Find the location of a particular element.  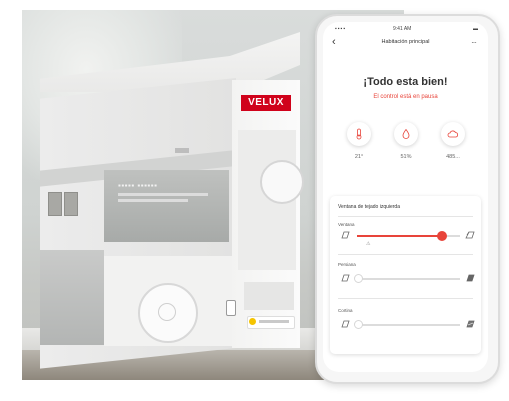

velux-logo: VELUX is located at coordinates (266, 103).